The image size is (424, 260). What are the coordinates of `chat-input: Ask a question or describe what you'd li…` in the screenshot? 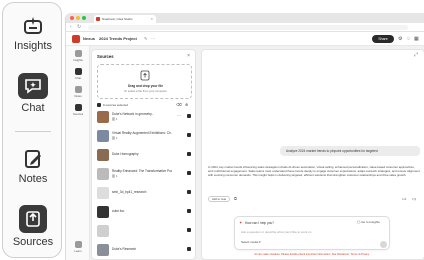 It's located at (276, 232).